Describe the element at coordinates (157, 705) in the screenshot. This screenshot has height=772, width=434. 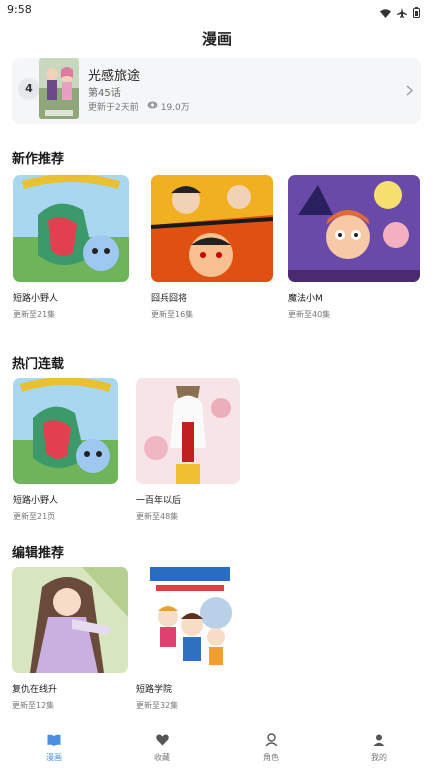
I see `comic-update: 更新至32集` at that location.